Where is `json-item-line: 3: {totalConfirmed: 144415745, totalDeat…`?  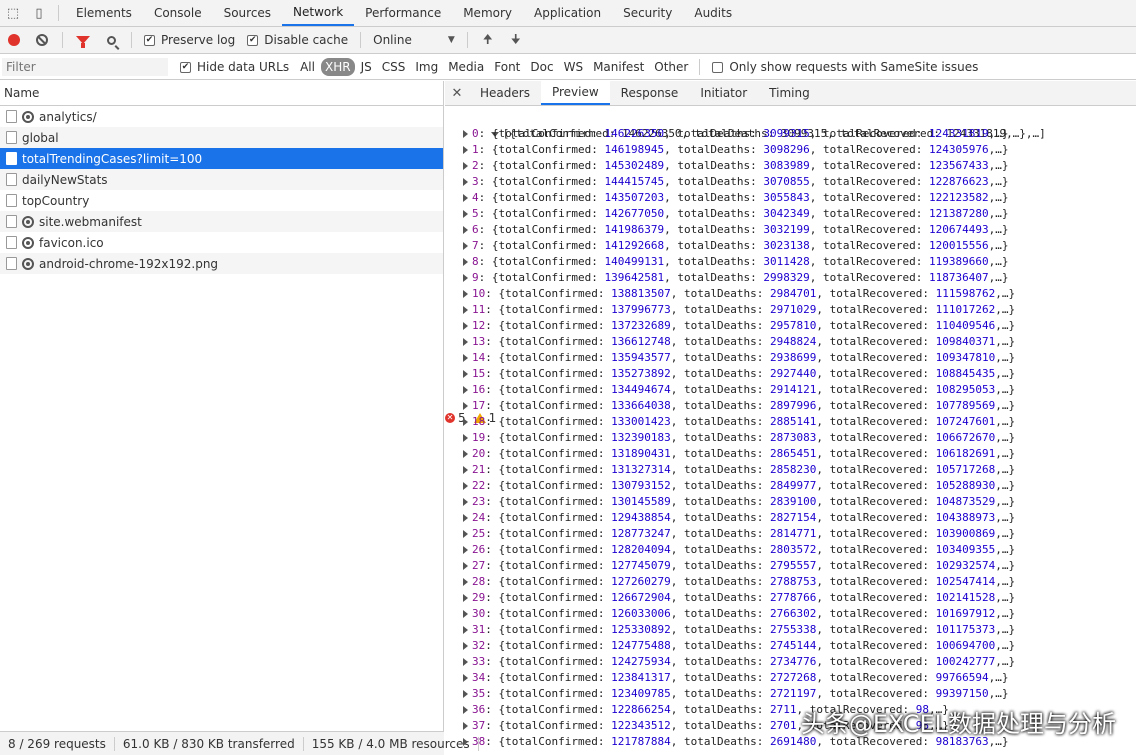 json-item-line: 3: {totalConfirmed: 144415745, totalDeat… is located at coordinates (793, 182).